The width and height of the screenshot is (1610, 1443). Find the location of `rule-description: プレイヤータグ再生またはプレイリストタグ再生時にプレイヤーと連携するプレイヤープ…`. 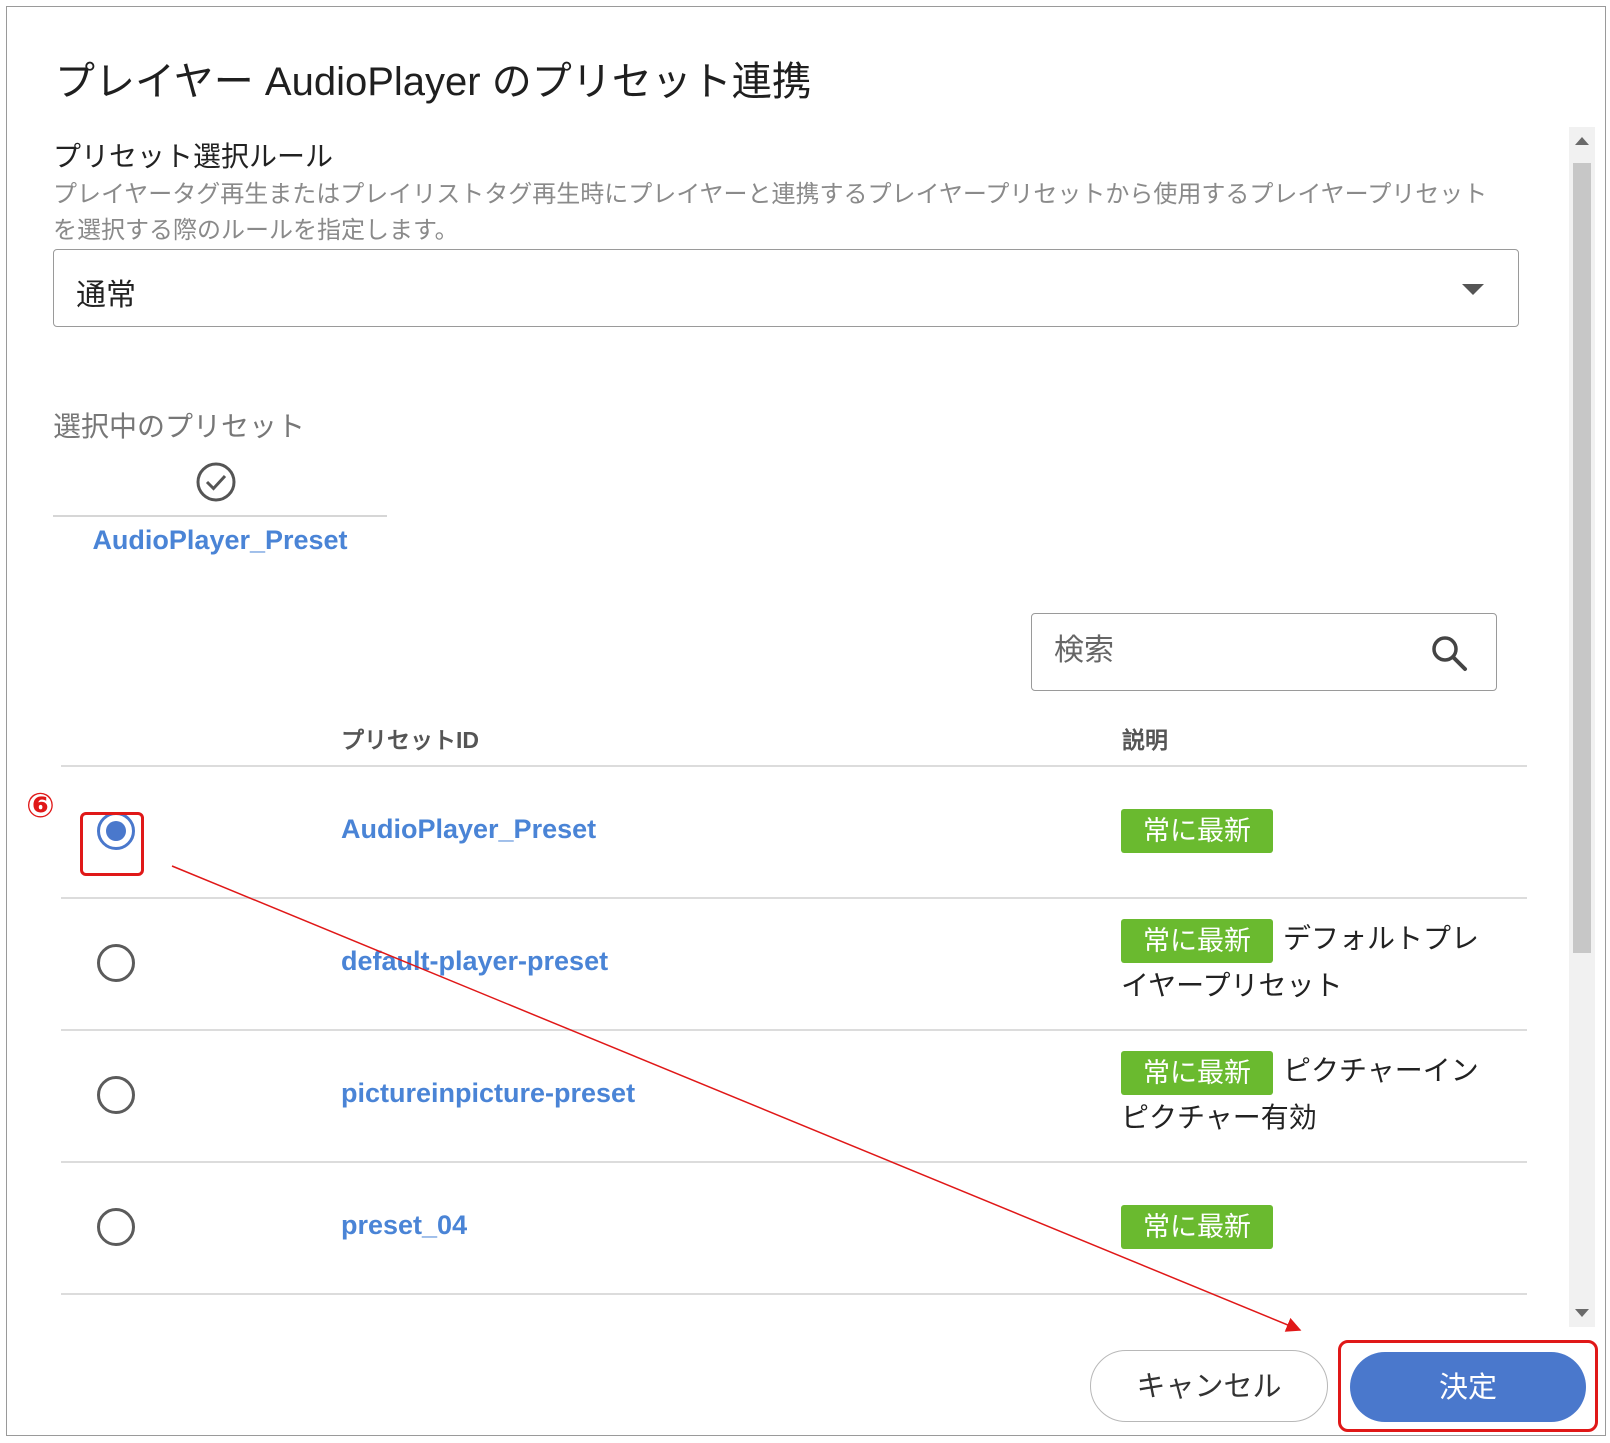

rule-description: プレイヤータグ再生またはプレイリストタグ再生時にプレイヤーと連携するプレイヤープ… is located at coordinates (770, 212).